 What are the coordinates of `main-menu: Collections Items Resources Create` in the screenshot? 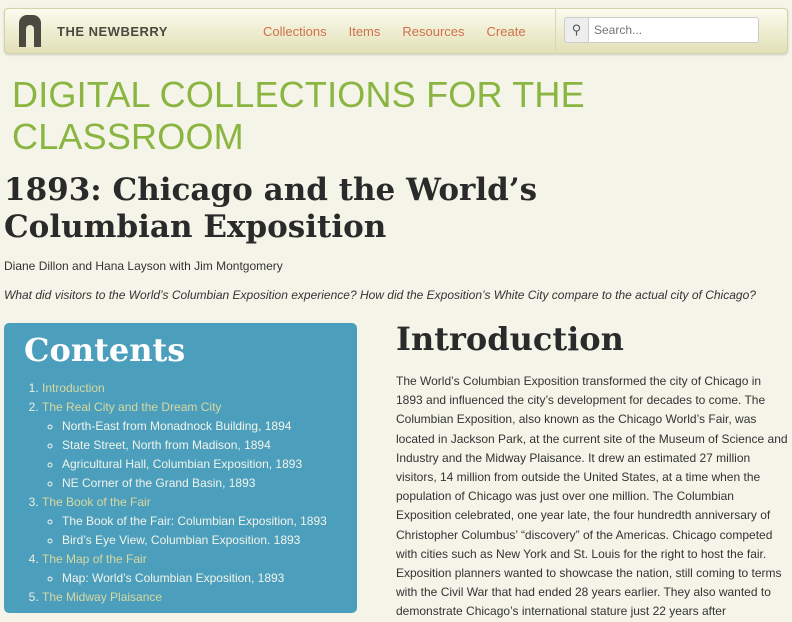 It's located at (394, 31).